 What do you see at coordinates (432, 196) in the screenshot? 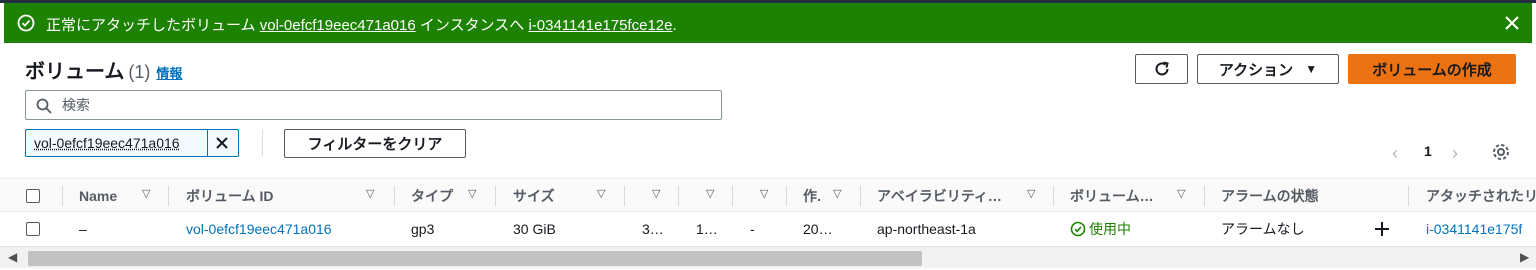
I see `column-header-type: タイプ` at bounding box center [432, 196].